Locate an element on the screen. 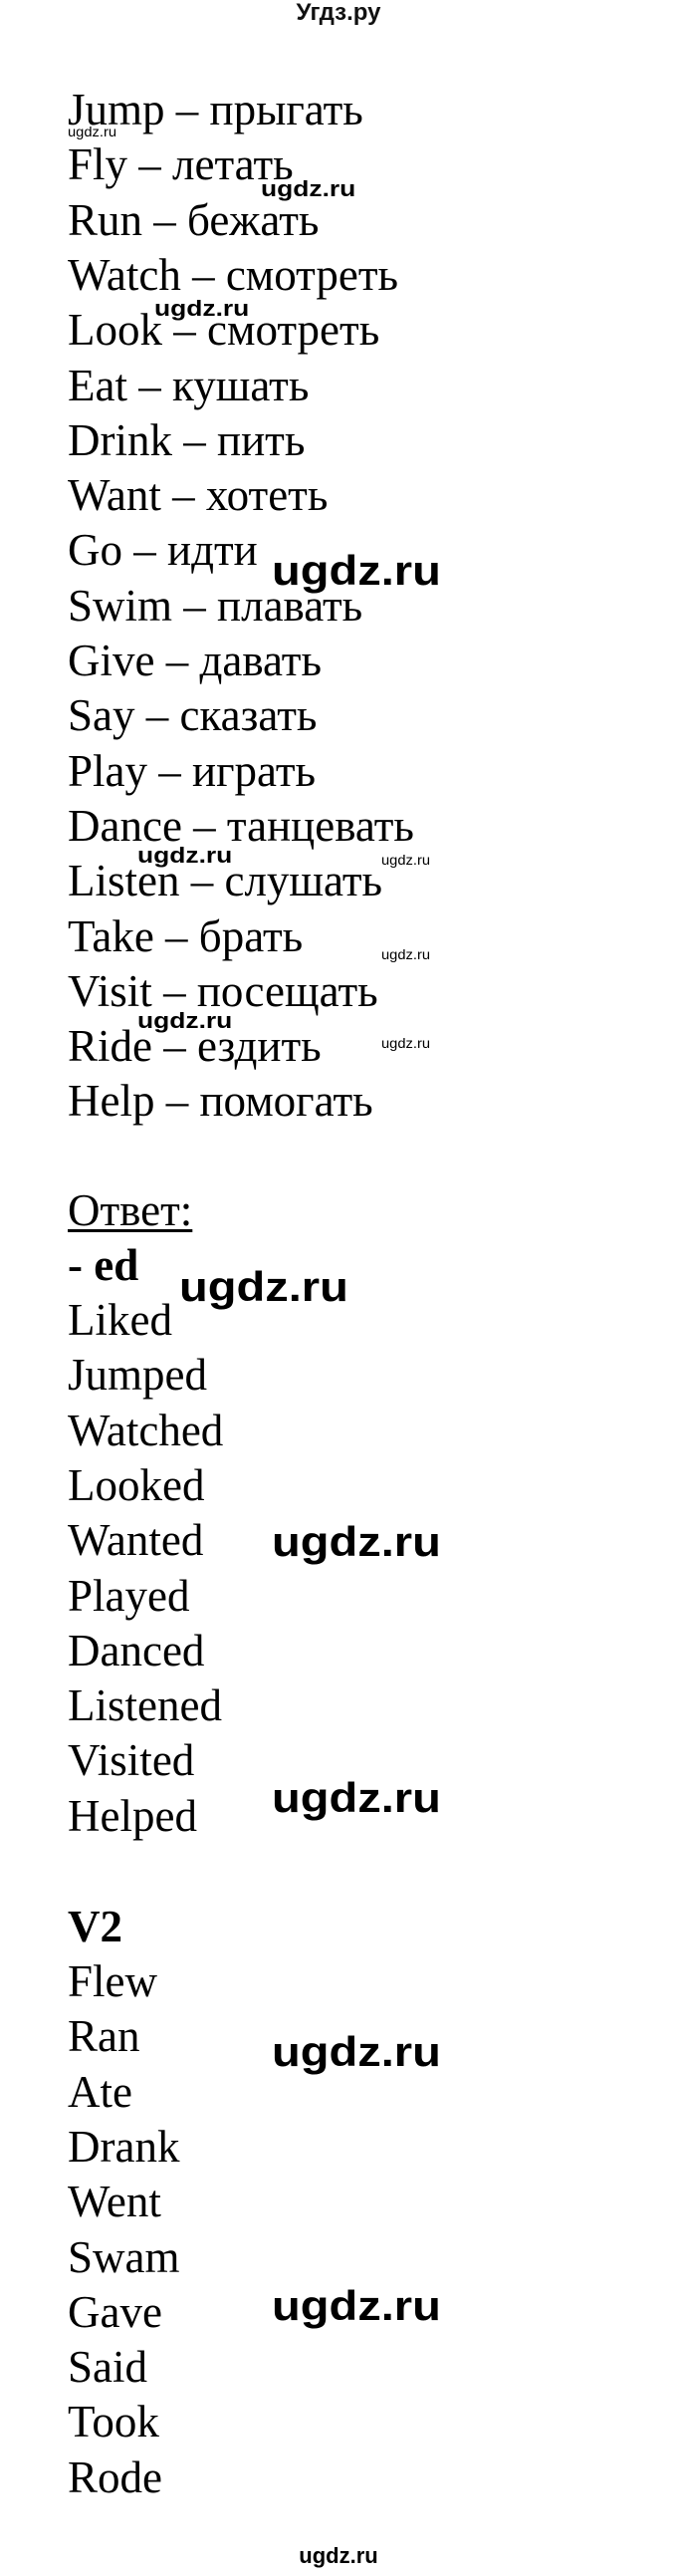 The height and width of the screenshot is (2576, 677). vocab-item: Give – давать is located at coordinates (195, 660).